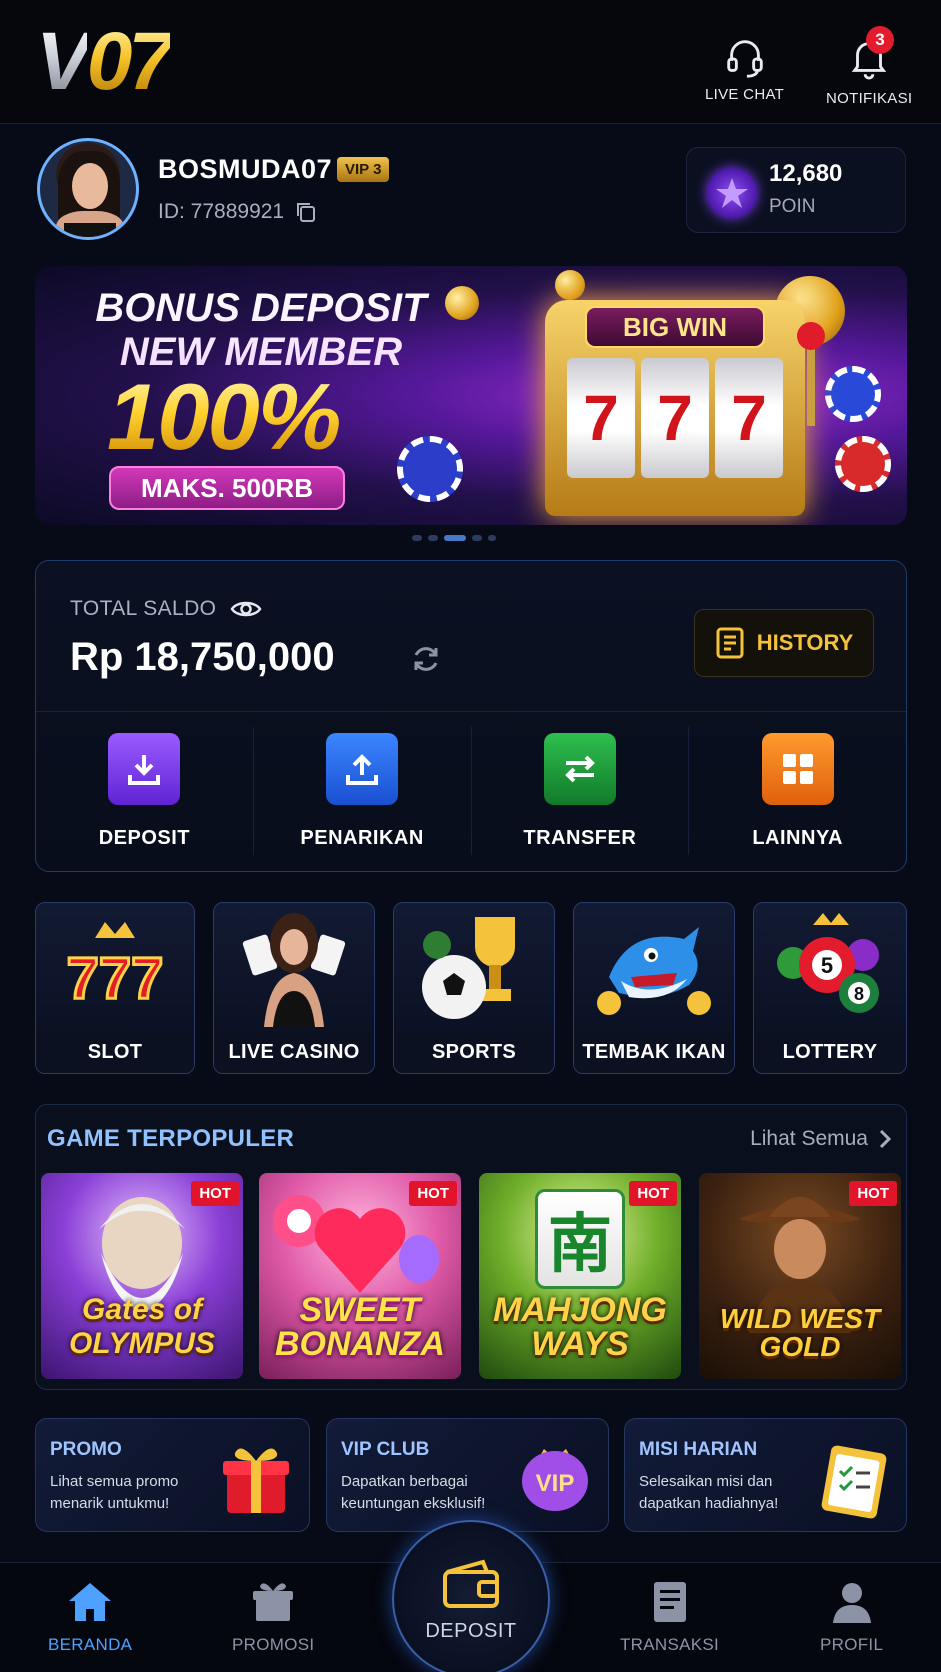  What do you see at coordinates (115, 978) in the screenshot?
I see `svg-text: 777` at bounding box center [115, 978].